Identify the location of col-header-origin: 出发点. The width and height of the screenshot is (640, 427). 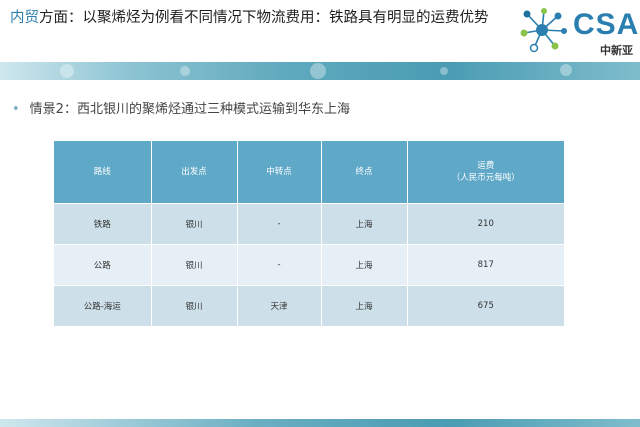
(194, 172).